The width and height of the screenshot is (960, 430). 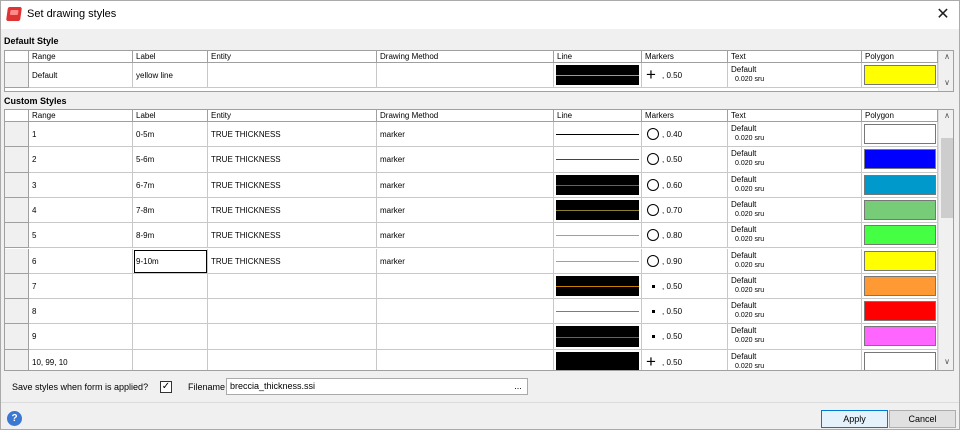 What do you see at coordinates (598, 116) in the screenshot?
I see `column-header-line: Line` at bounding box center [598, 116].